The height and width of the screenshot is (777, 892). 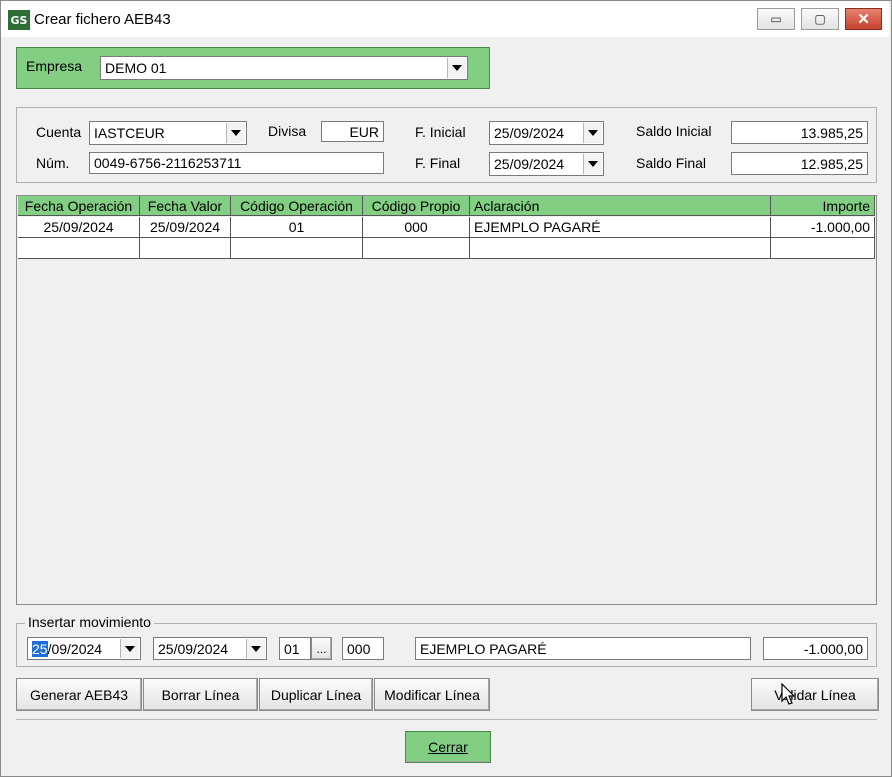 I want to click on f-final-label: F. Final, so click(x=438, y=163).